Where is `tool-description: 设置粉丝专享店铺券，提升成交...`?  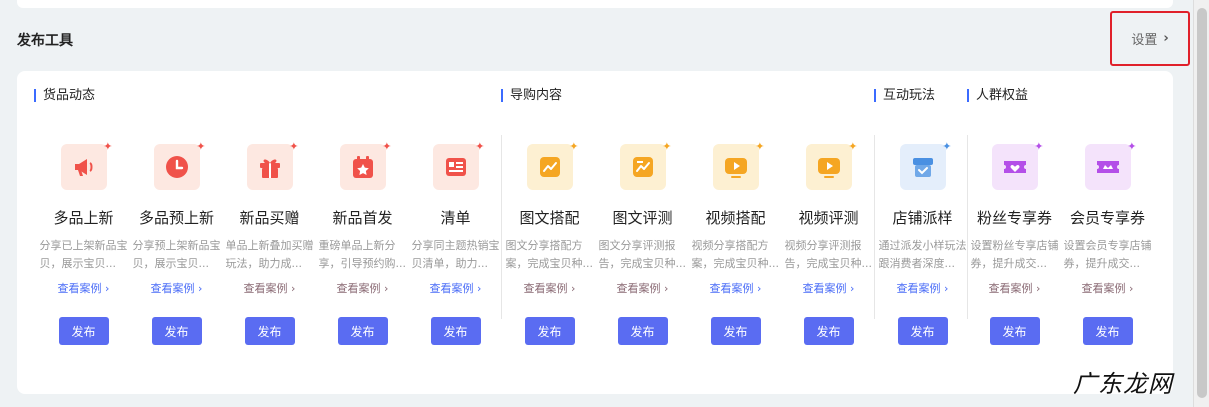 tool-description: 设置粉丝专享店铺券，提升成交... is located at coordinates (1014, 254).